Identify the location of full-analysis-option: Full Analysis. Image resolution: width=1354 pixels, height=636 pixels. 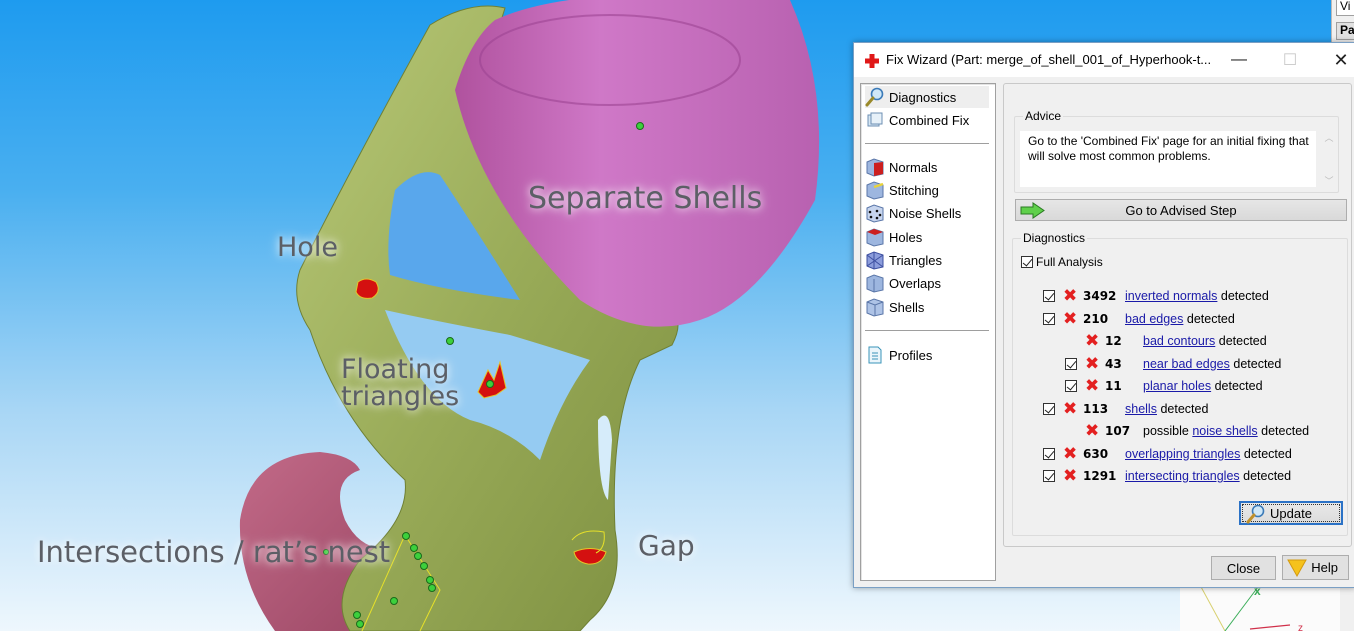
(1062, 262).